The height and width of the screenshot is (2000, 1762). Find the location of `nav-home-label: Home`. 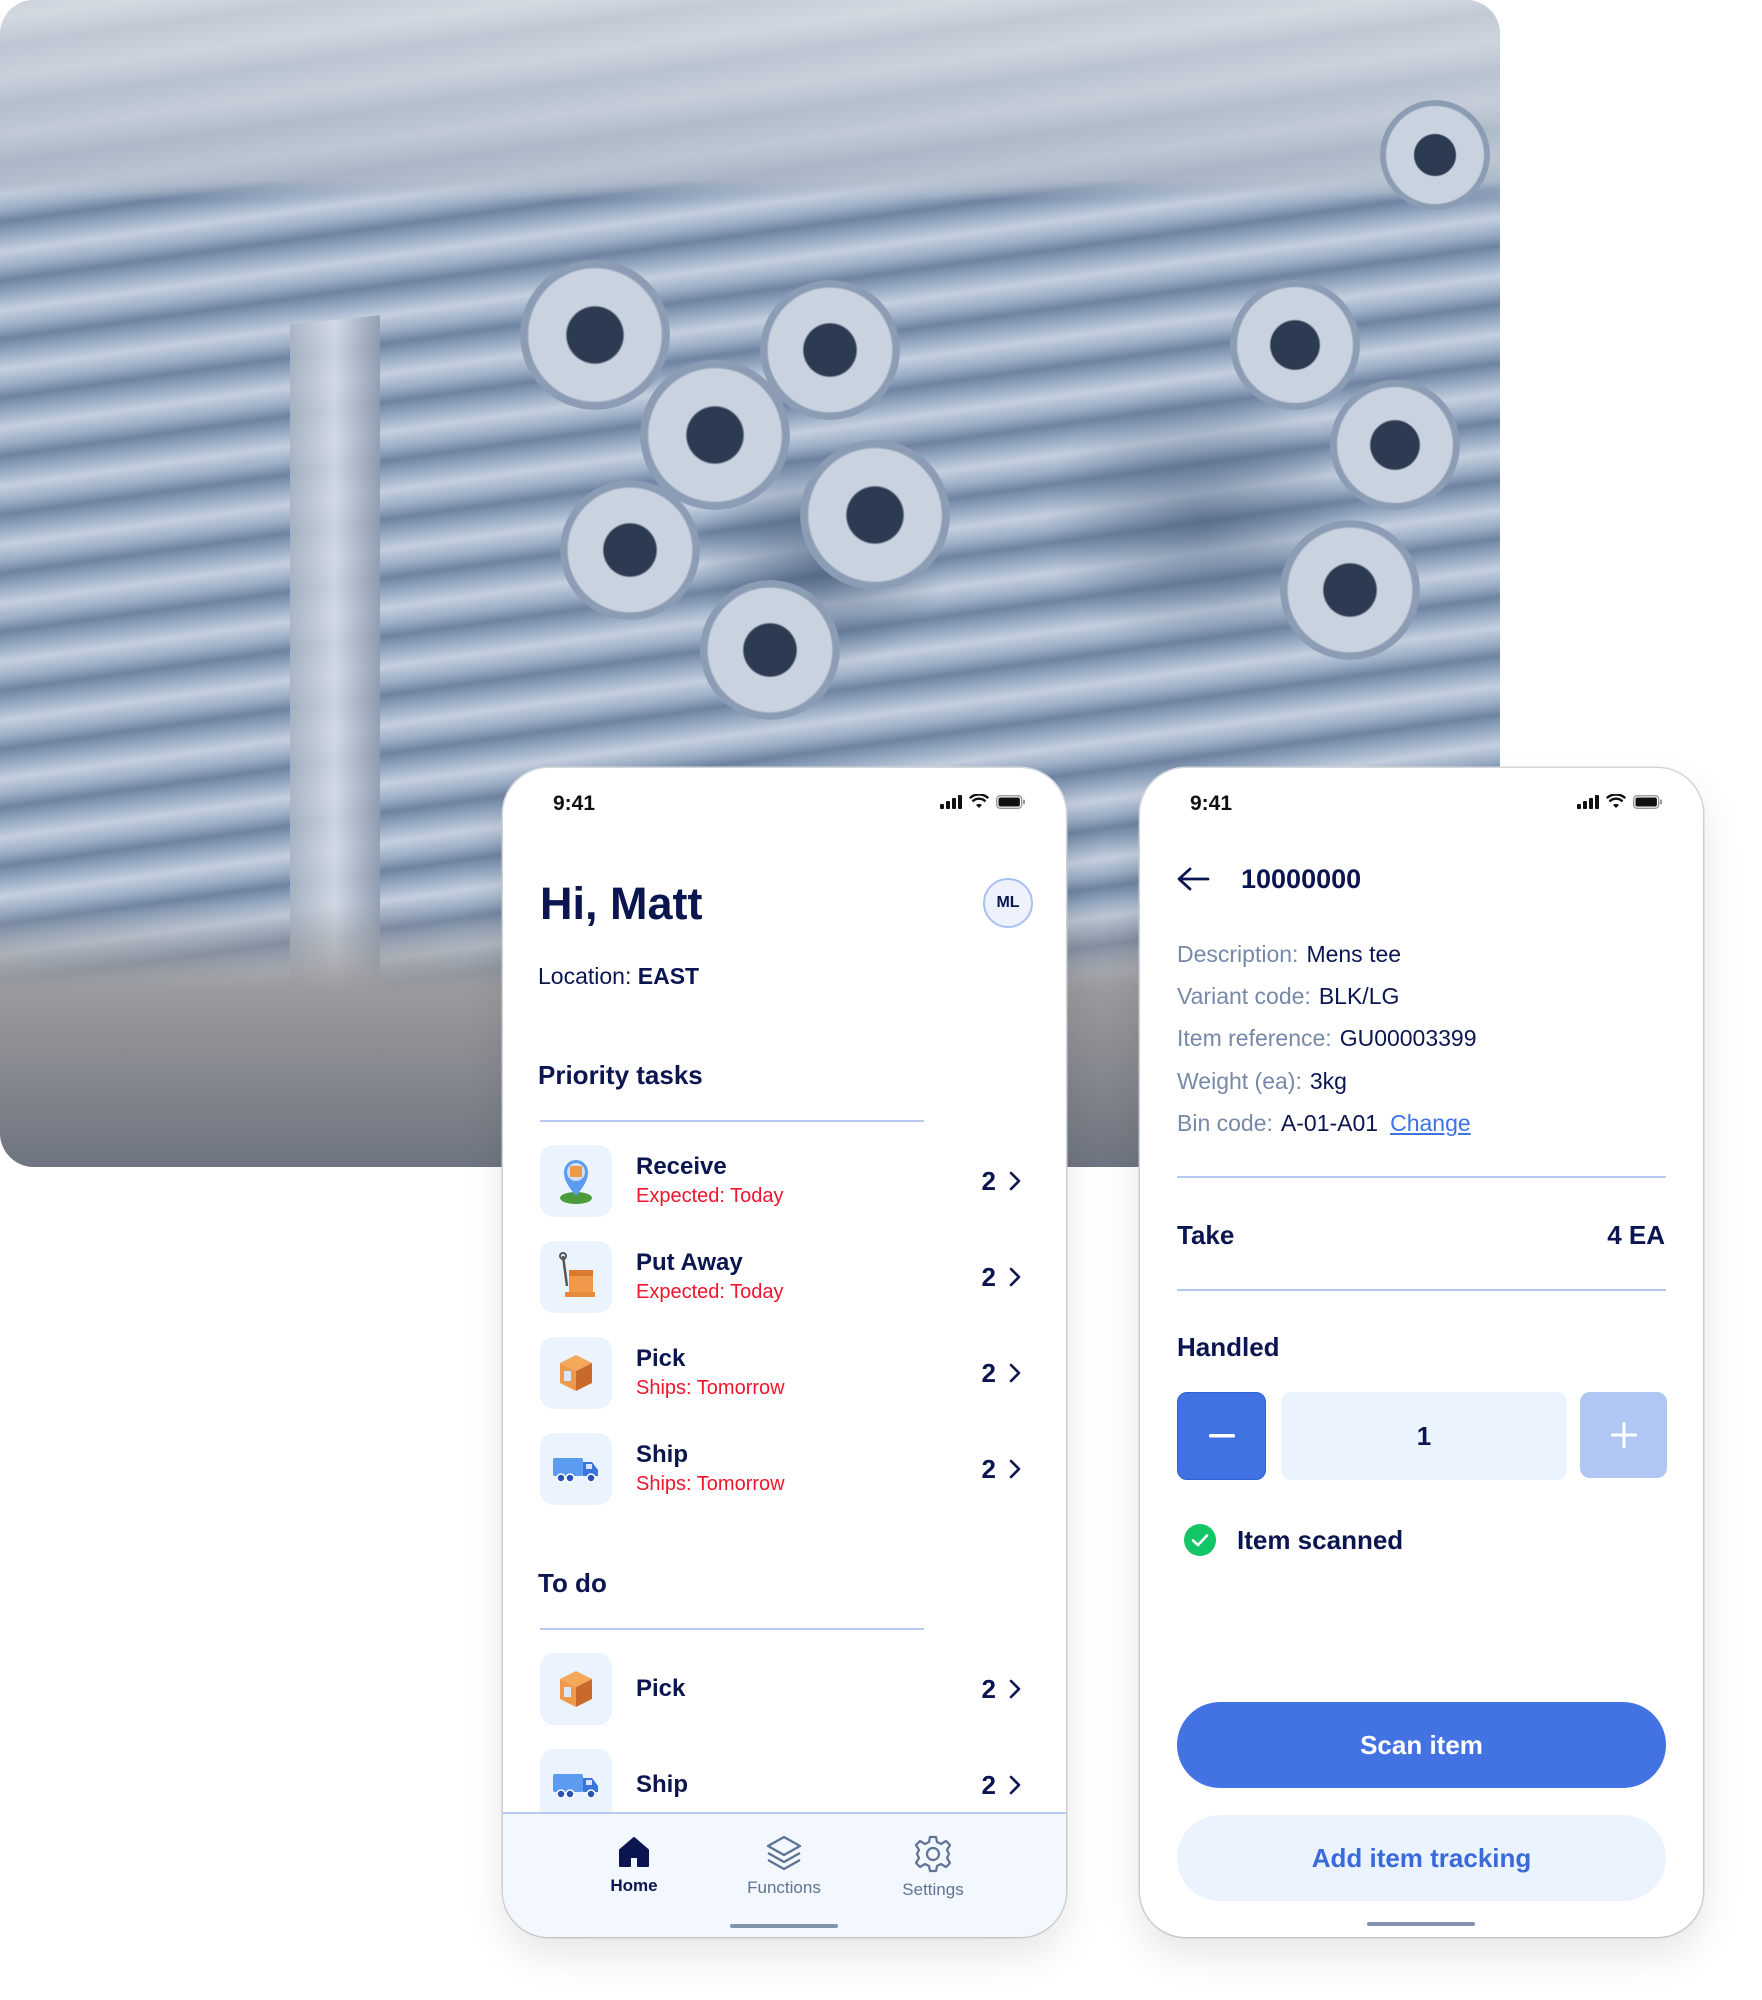

nav-home-label: Home is located at coordinates (634, 1885).